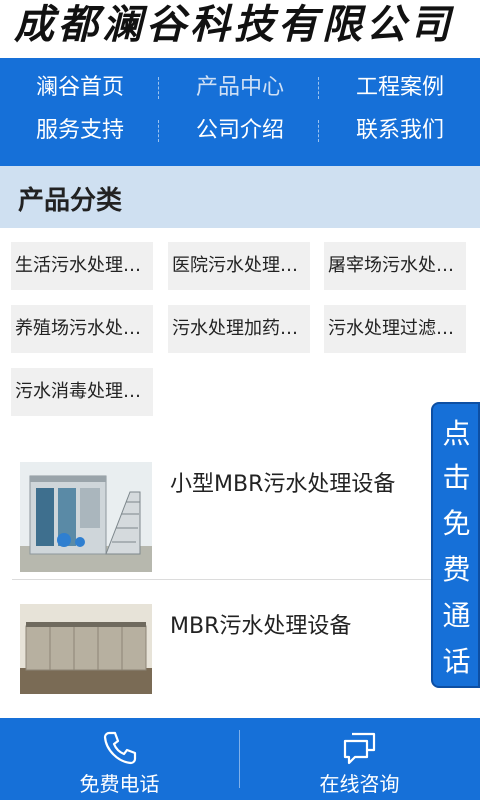 The width and height of the screenshot is (480, 800). What do you see at coordinates (80, 131) in the screenshot?
I see `nav-item-service: 服务支持` at bounding box center [80, 131].